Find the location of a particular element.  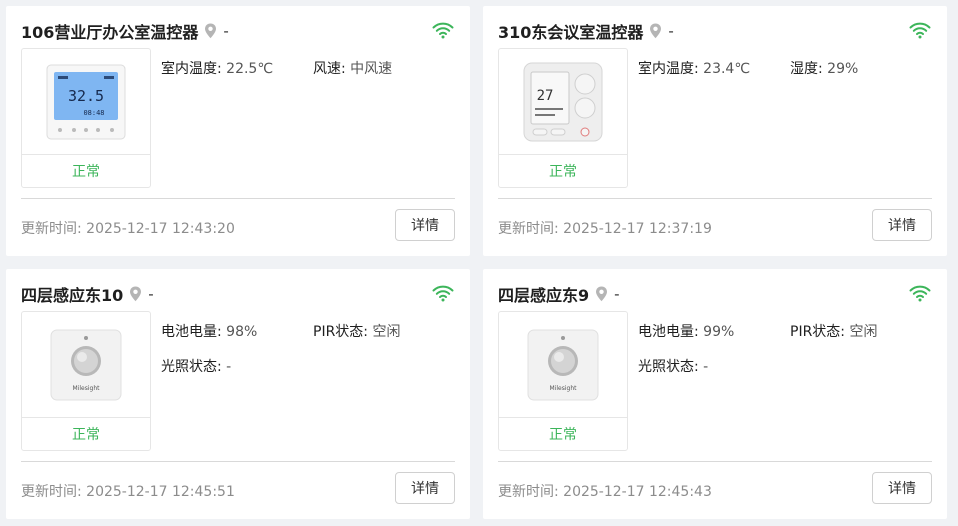

device-image: 32.5 08:48 is located at coordinates (86, 101).